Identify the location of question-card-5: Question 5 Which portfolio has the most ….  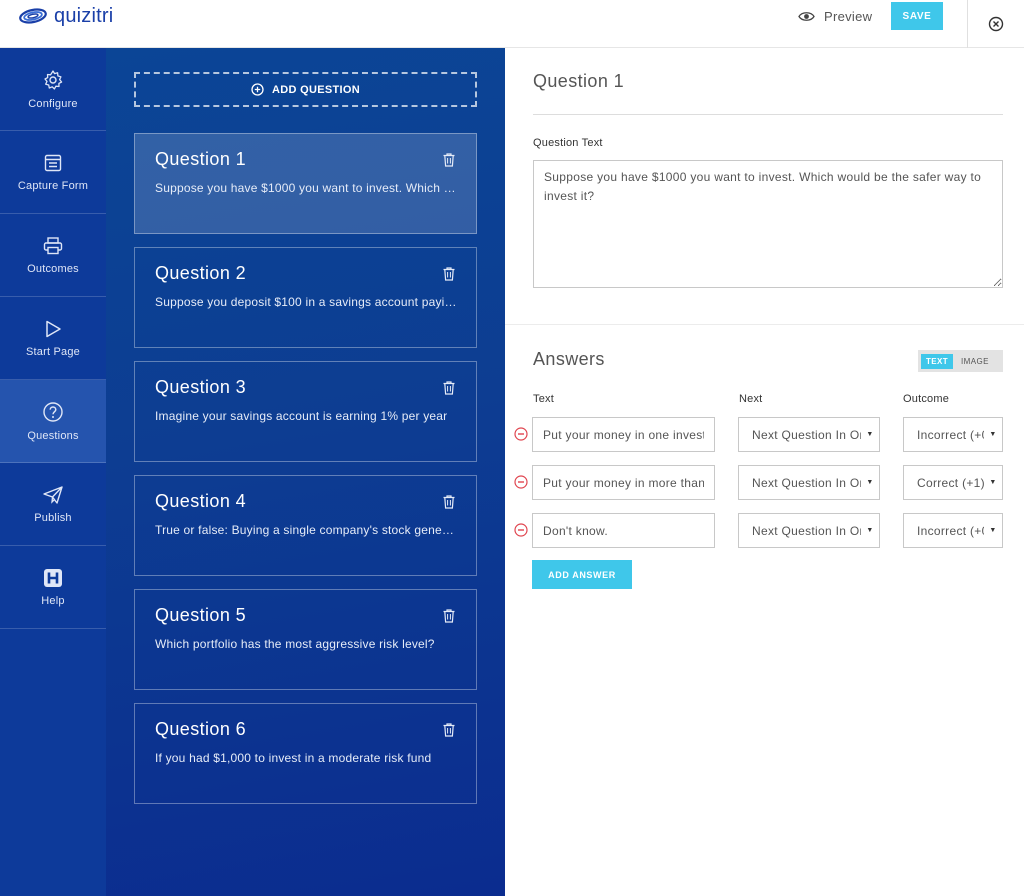
(305, 639).